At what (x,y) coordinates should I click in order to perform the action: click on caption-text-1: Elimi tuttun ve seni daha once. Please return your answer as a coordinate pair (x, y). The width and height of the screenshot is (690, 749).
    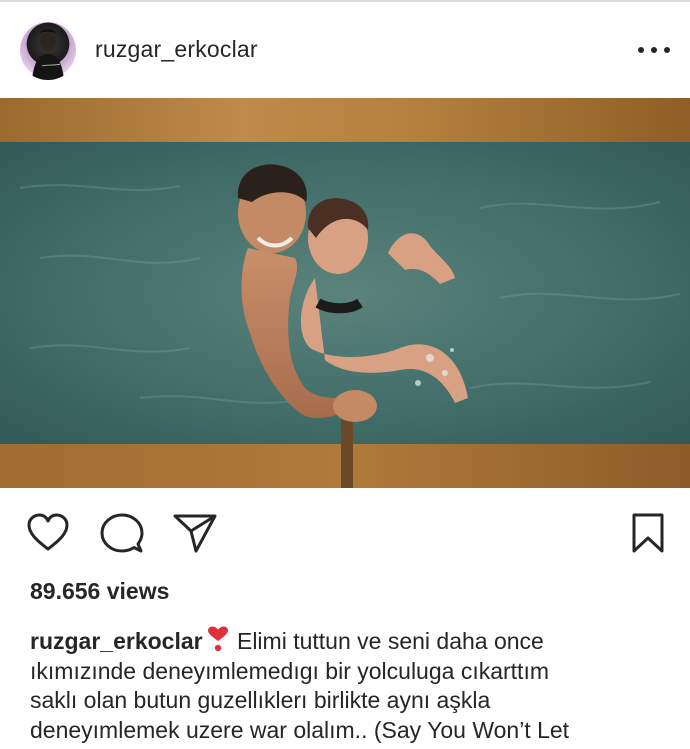
    Looking at the image, I should click on (387, 641).